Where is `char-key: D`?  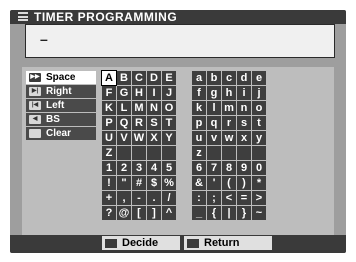
char-key: D is located at coordinates (154, 78).